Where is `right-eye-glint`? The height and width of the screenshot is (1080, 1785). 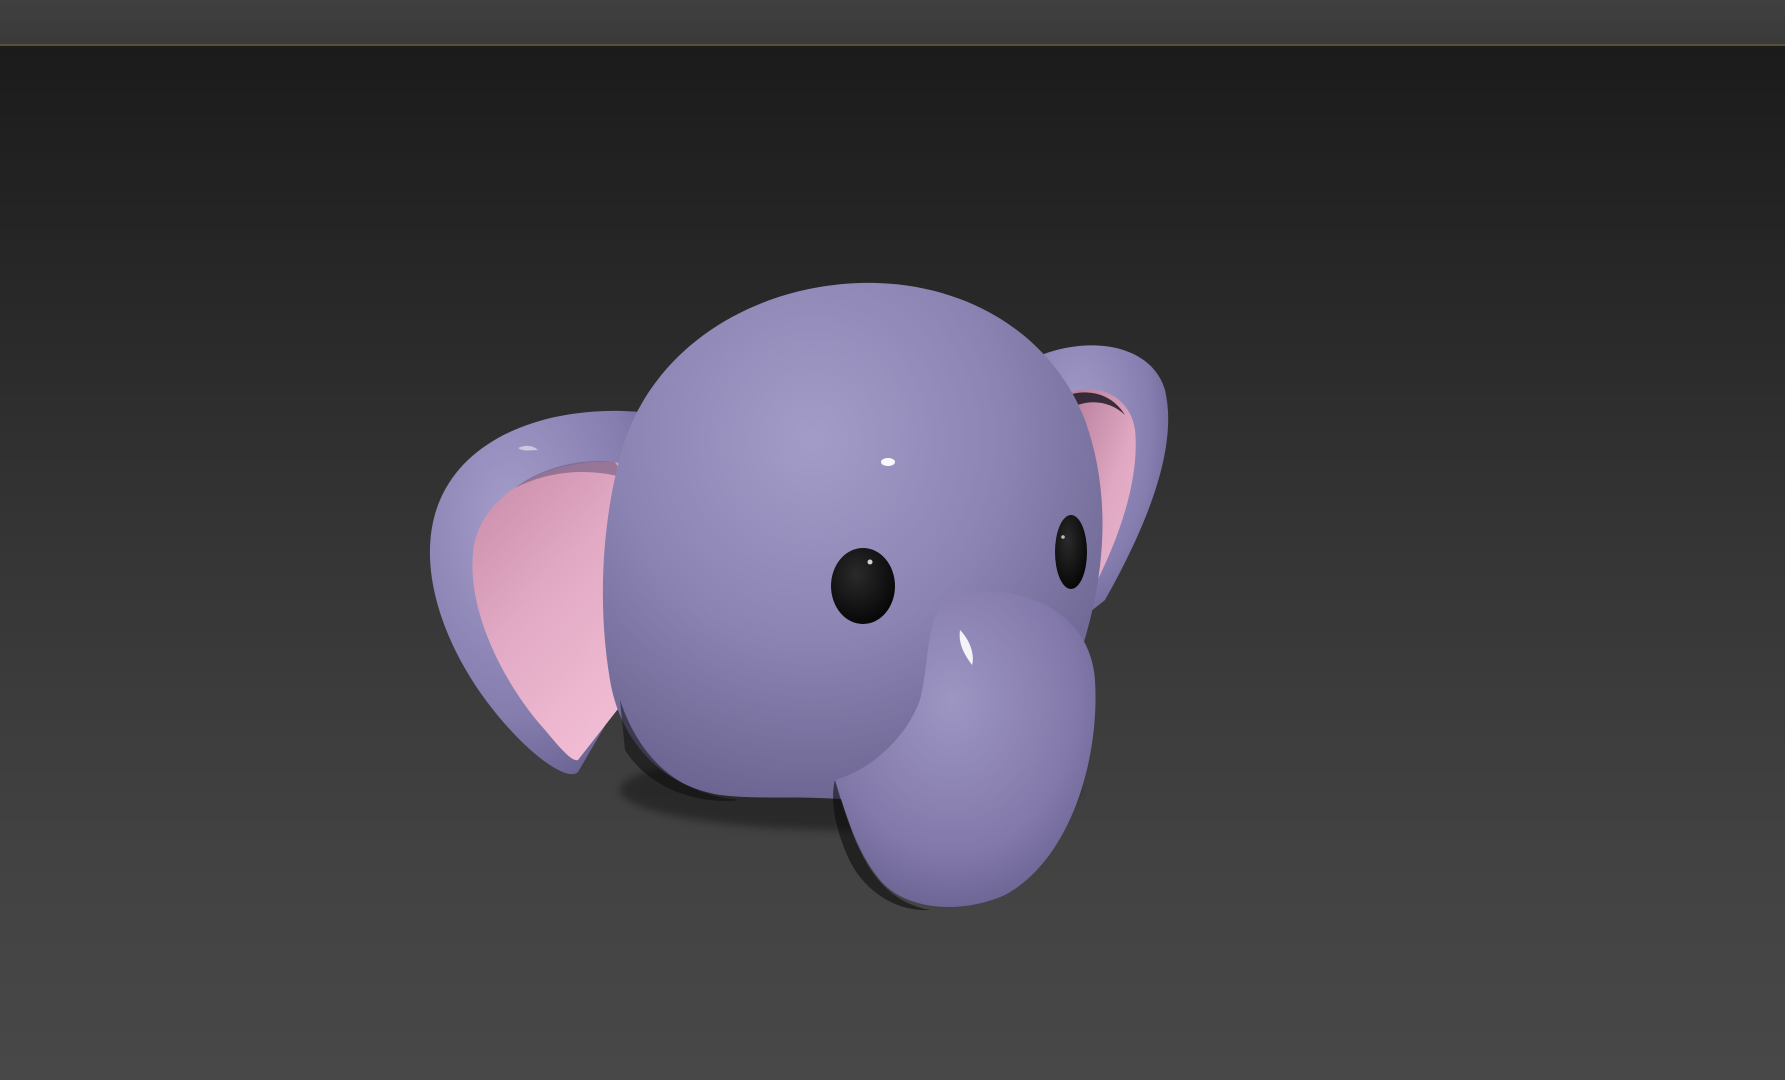 right-eye-glint is located at coordinates (1063, 537).